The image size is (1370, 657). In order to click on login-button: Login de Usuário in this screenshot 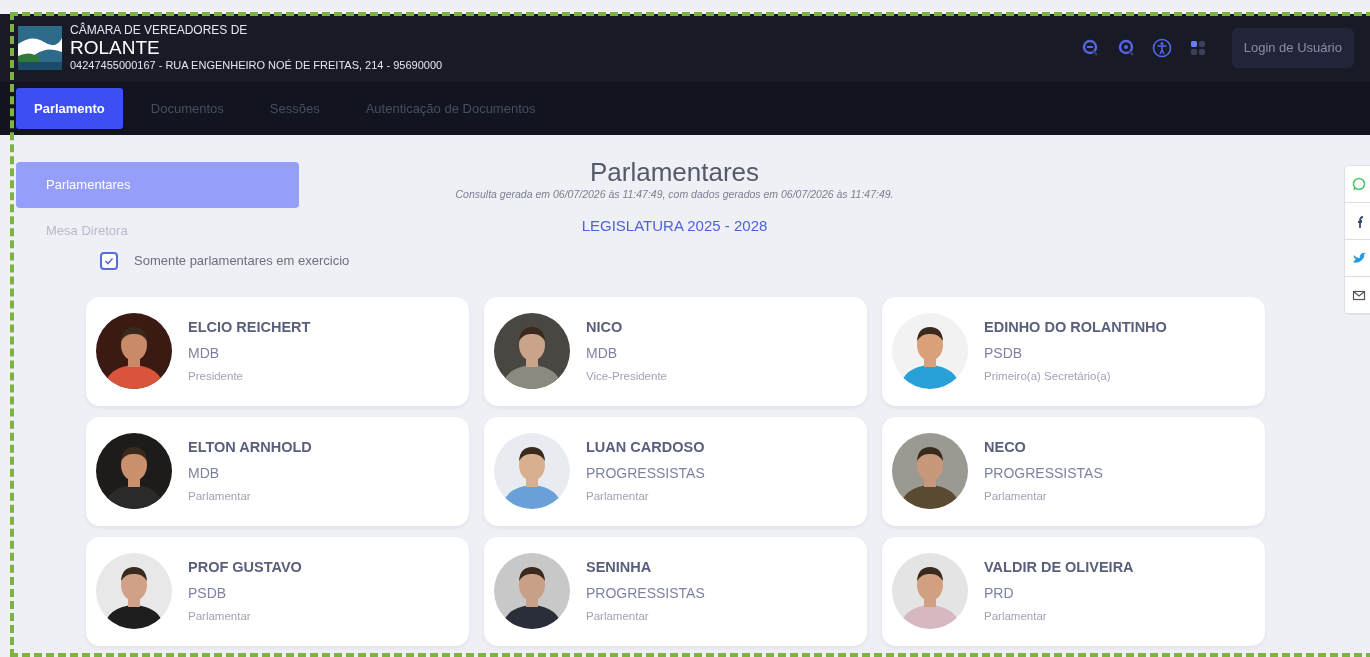, I will do `click(1292, 48)`.